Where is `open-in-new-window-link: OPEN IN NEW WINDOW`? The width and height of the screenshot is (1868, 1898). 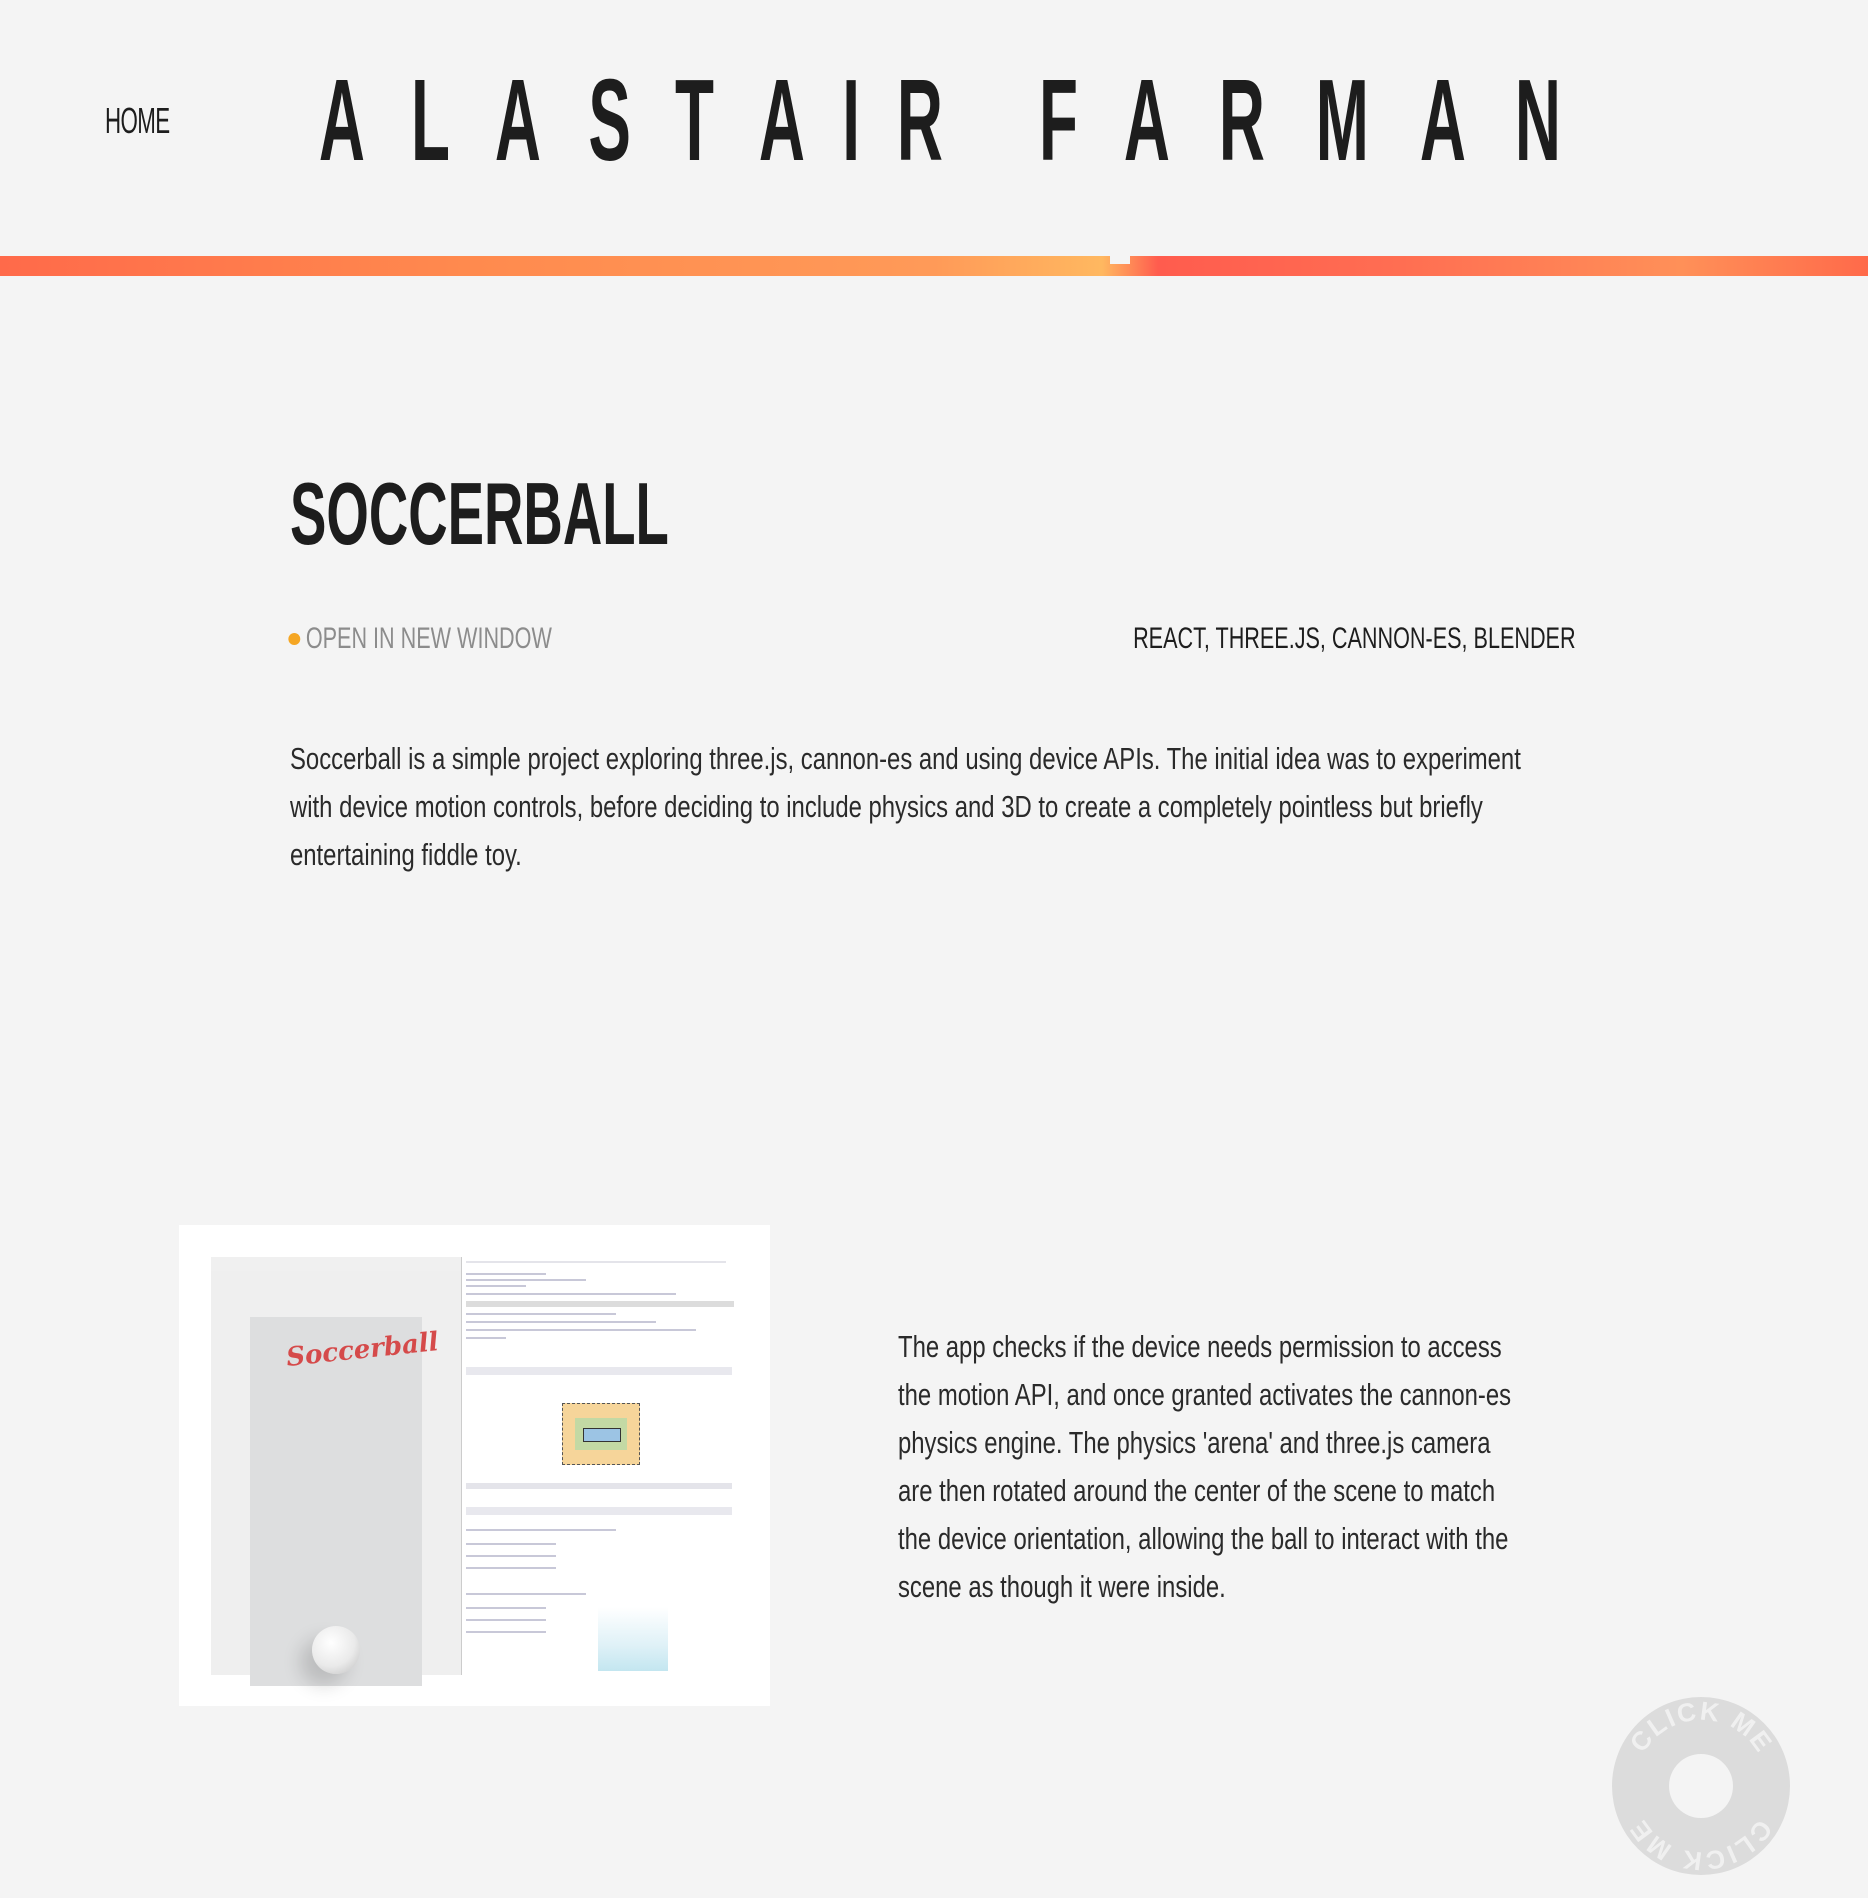
open-in-new-window-link: OPEN IN NEW WINDOW is located at coordinates (420, 639).